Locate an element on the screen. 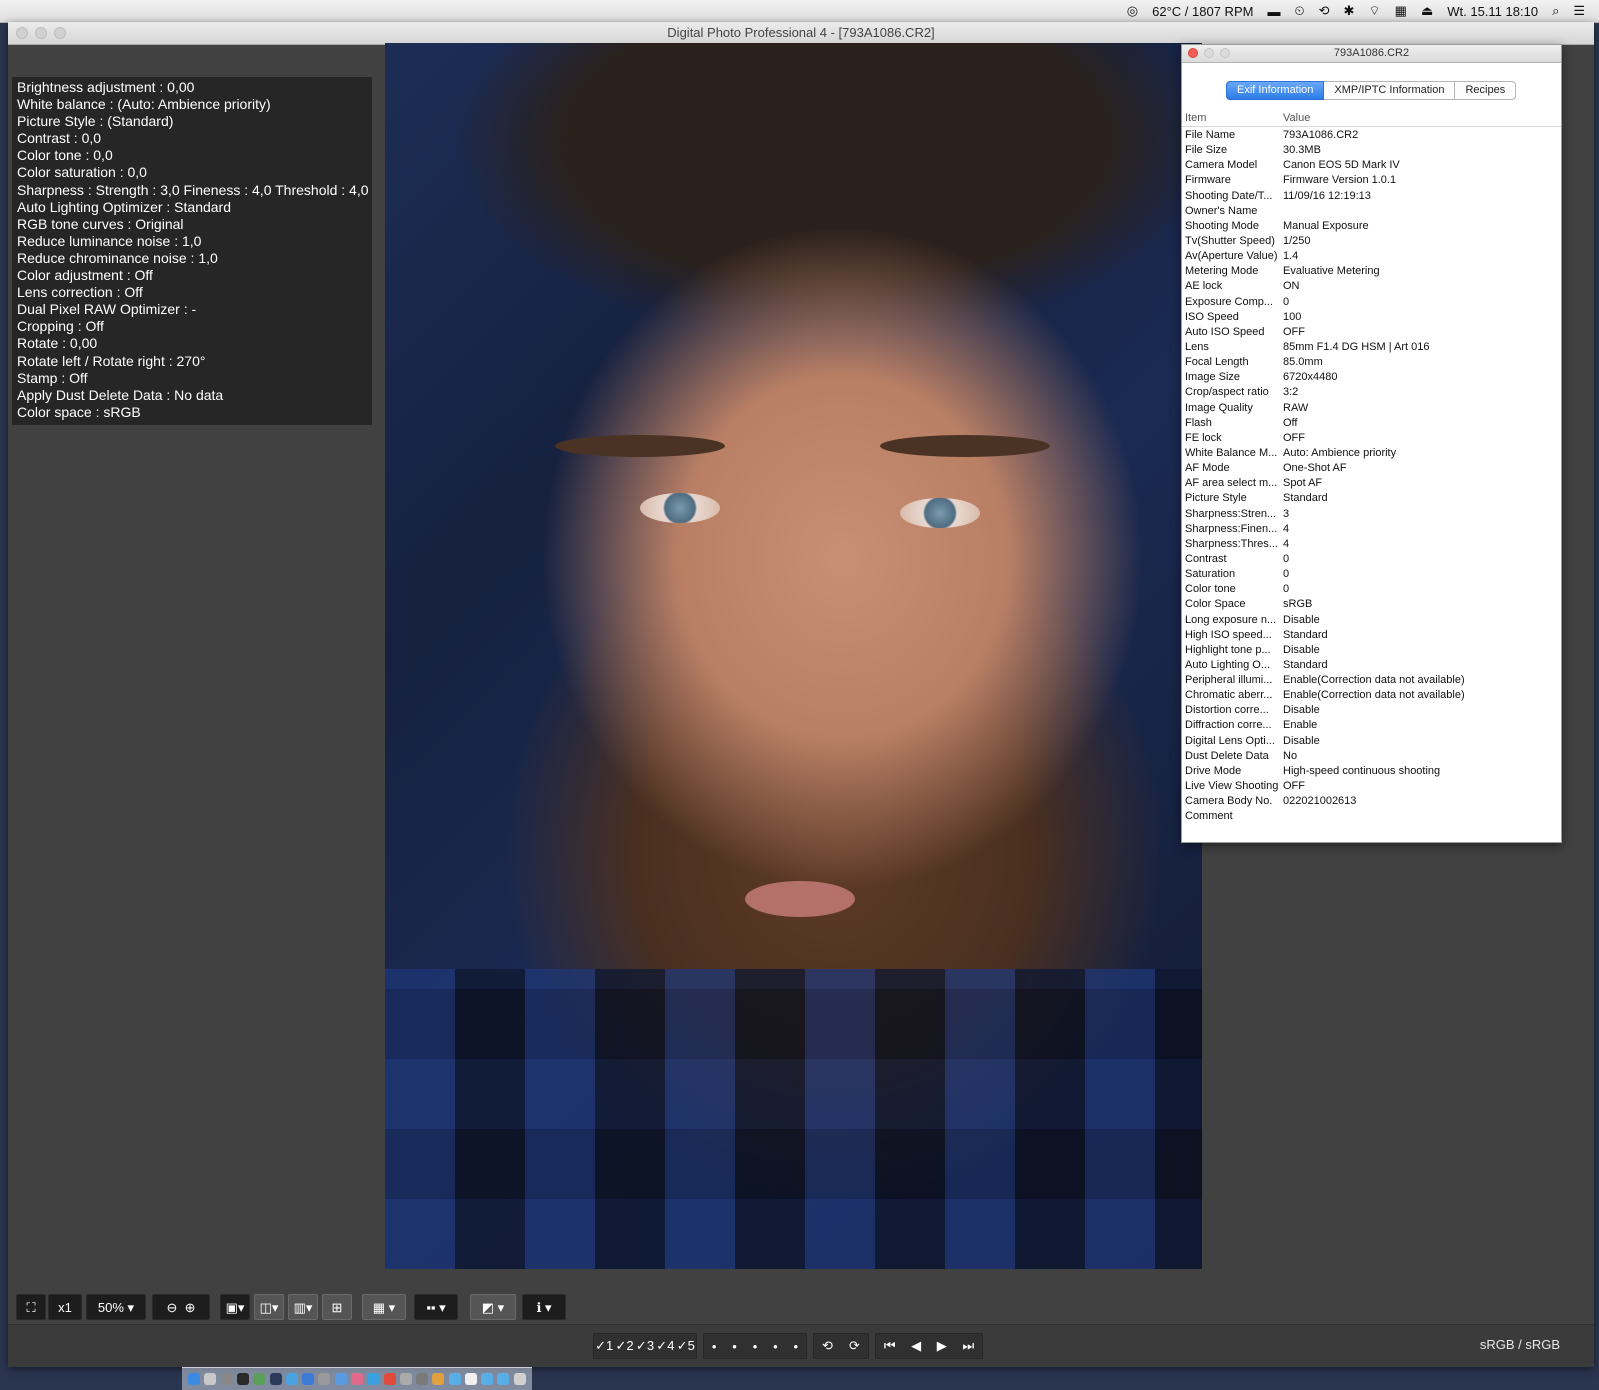 This screenshot has width=1599, height=1390. last-image-icon: ⏭ is located at coordinates (968, 1346).